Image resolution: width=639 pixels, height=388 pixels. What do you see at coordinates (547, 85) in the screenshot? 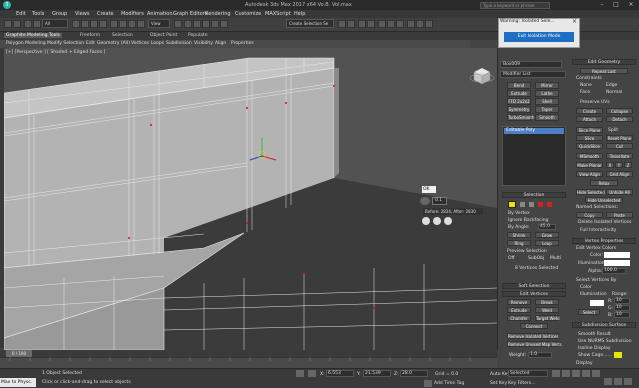
I see `mirror-button: Mirror` at bounding box center [547, 85].